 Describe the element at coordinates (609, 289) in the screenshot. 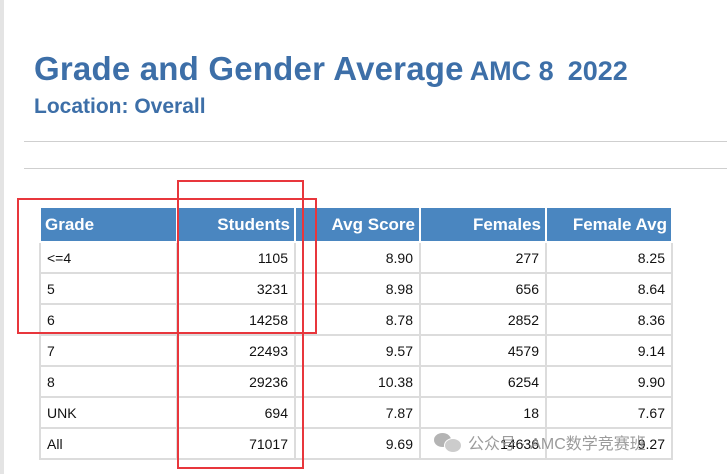

I see `cell-female-avg: 8.64` at that location.